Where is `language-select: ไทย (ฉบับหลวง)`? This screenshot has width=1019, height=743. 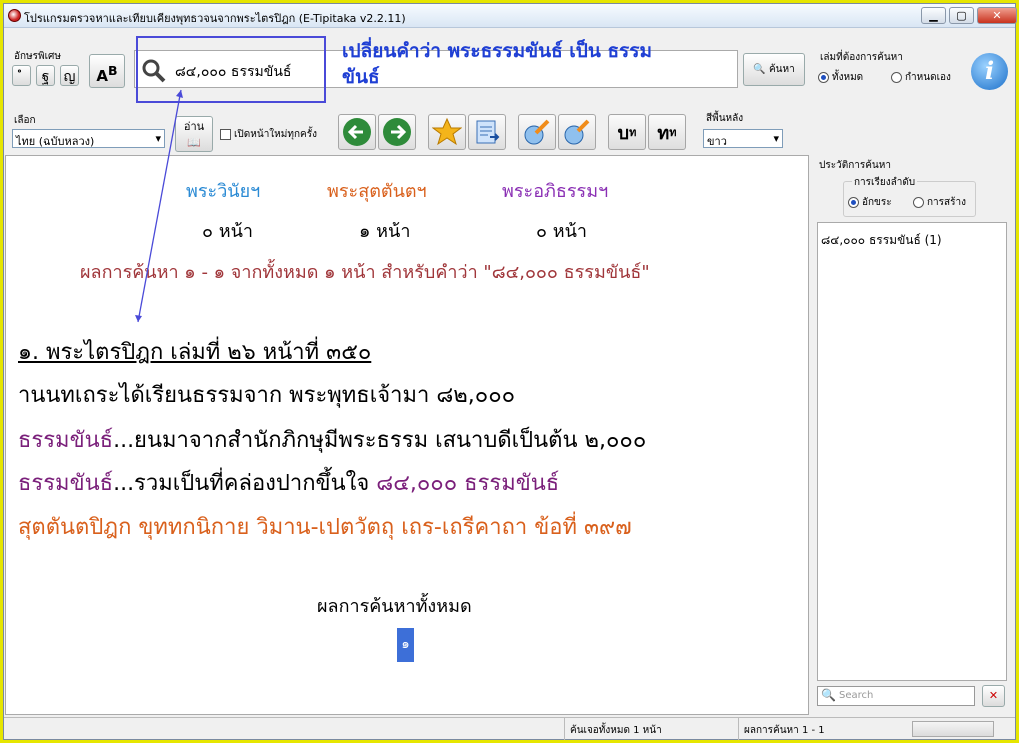
language-select: ไทย (ฉบับหลวง) is located at coordinates (88, 138).